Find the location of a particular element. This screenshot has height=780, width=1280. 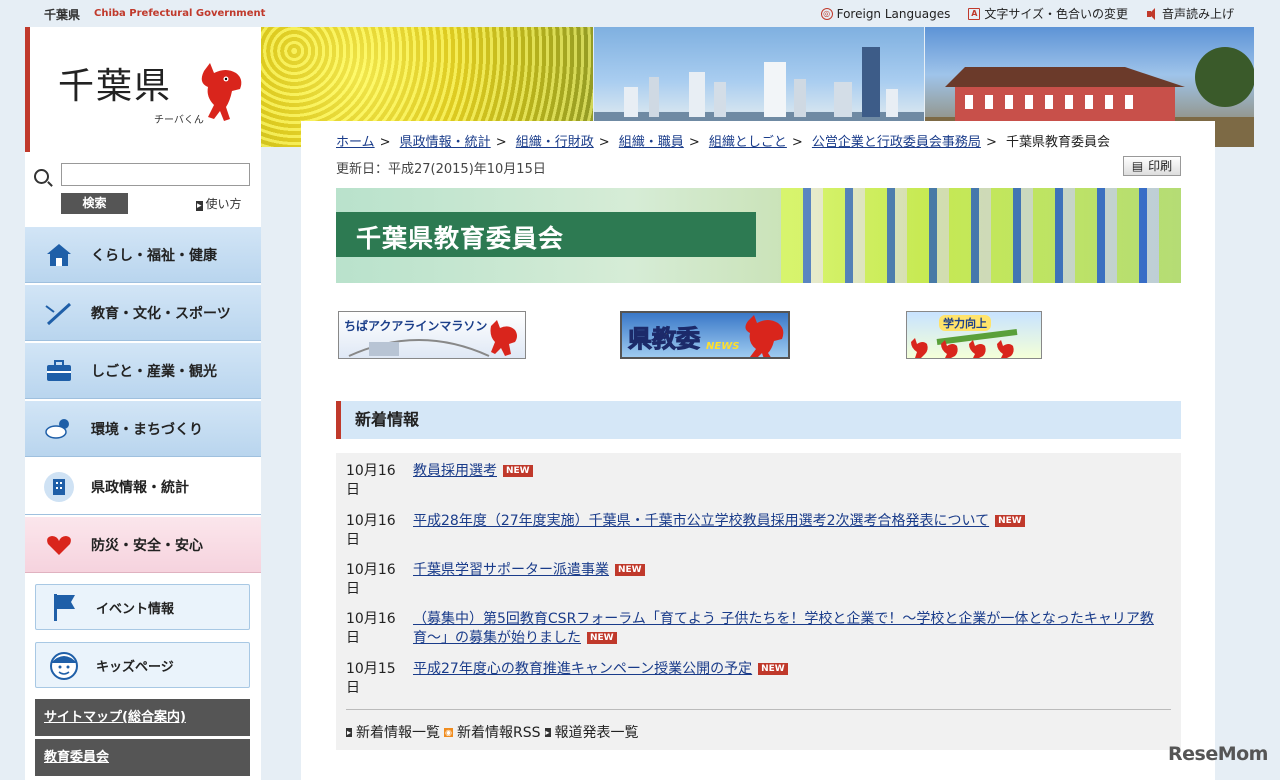

nav-label: くらし・福祉・健康 is located at coordinates (154, 255).